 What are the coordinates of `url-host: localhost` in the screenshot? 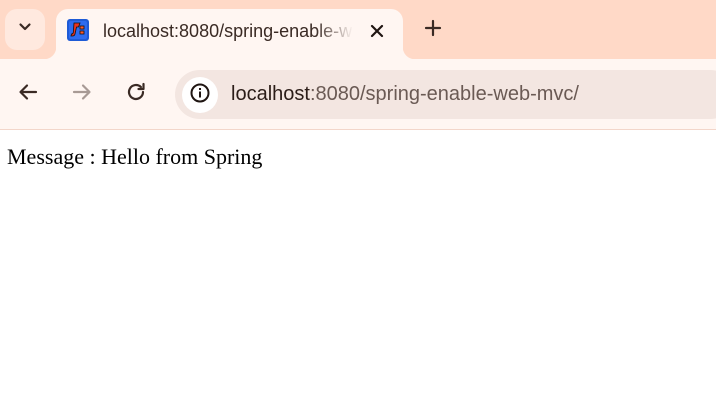 It's located at (270, 94).